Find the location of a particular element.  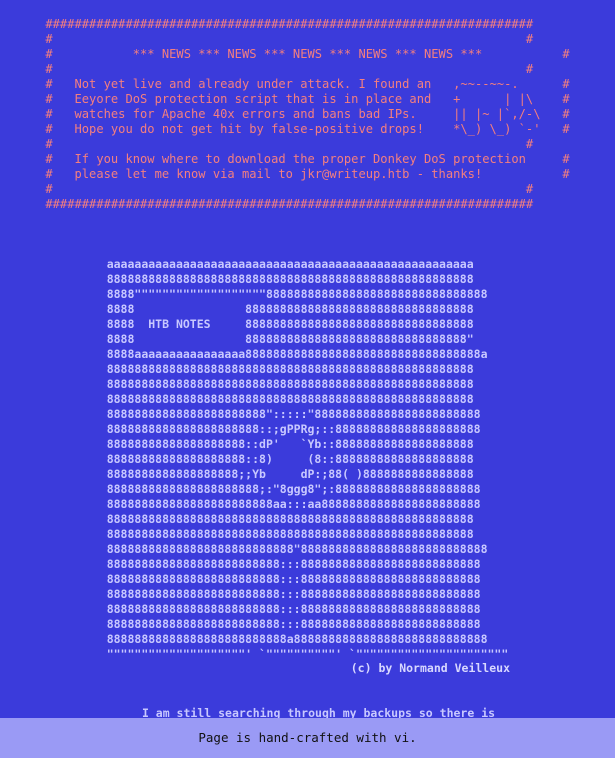

art-credit: (c) by Normand Veilleux is located at coordinates (430, 668).